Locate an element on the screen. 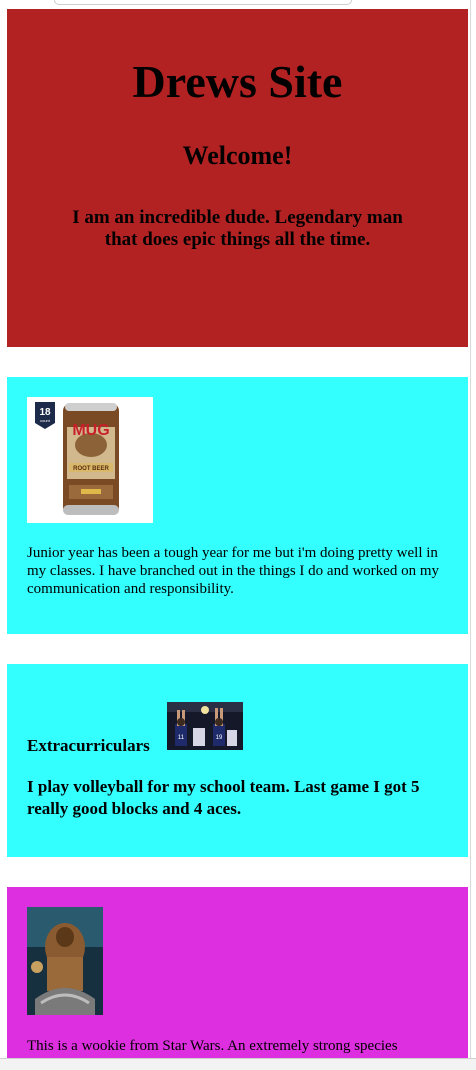 This screenshot has height=1070, width=476. volleyball-players-icon: 11 19 is located at coordinates (205, 726).